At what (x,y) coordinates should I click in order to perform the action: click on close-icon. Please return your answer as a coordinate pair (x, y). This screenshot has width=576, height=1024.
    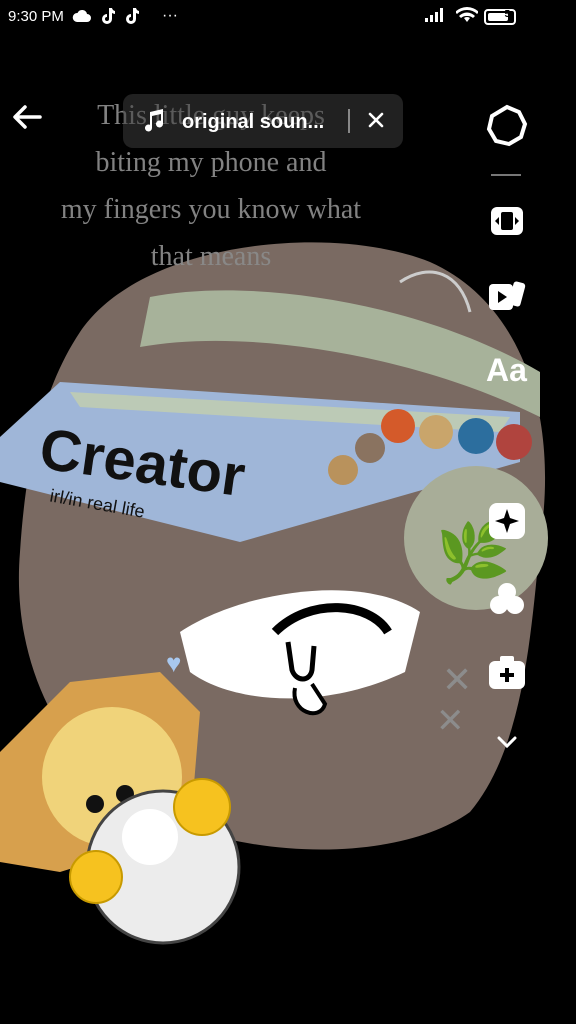
    Looking at the image, I should click on (376, 120).